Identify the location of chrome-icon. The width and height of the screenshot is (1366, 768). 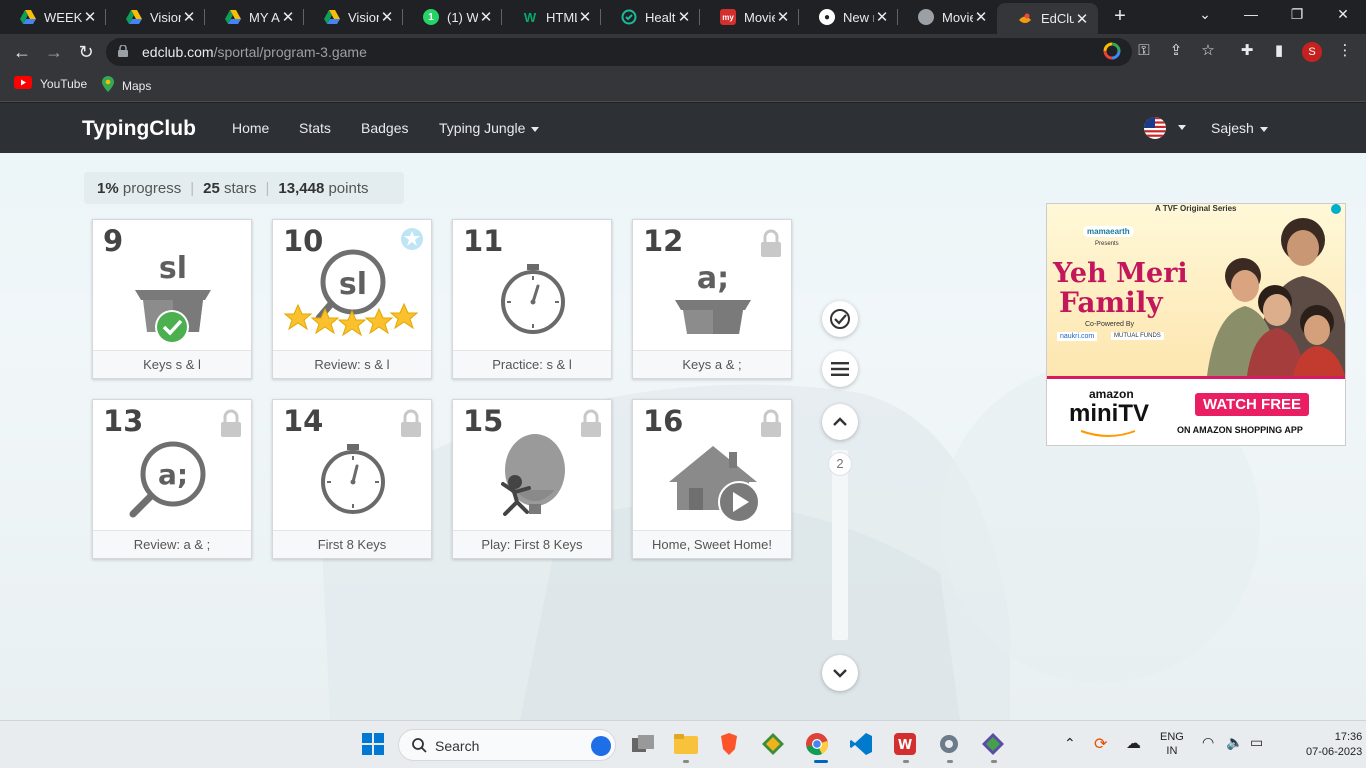
(817, 744).